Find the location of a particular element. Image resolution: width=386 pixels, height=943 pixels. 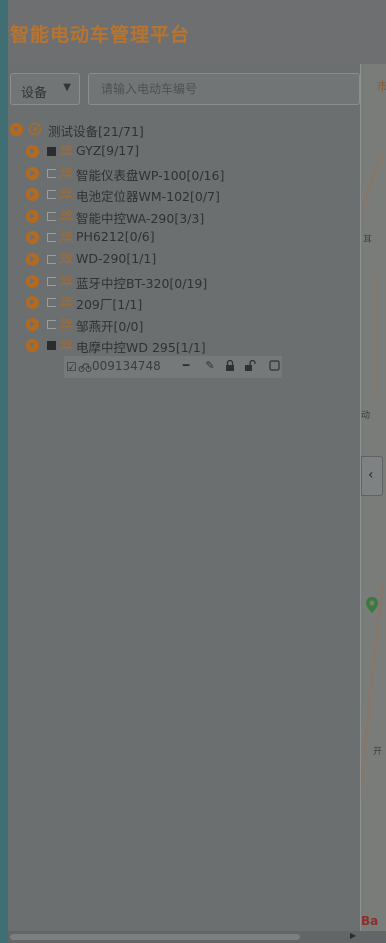

window-edge is located at coordinates (4, 471).